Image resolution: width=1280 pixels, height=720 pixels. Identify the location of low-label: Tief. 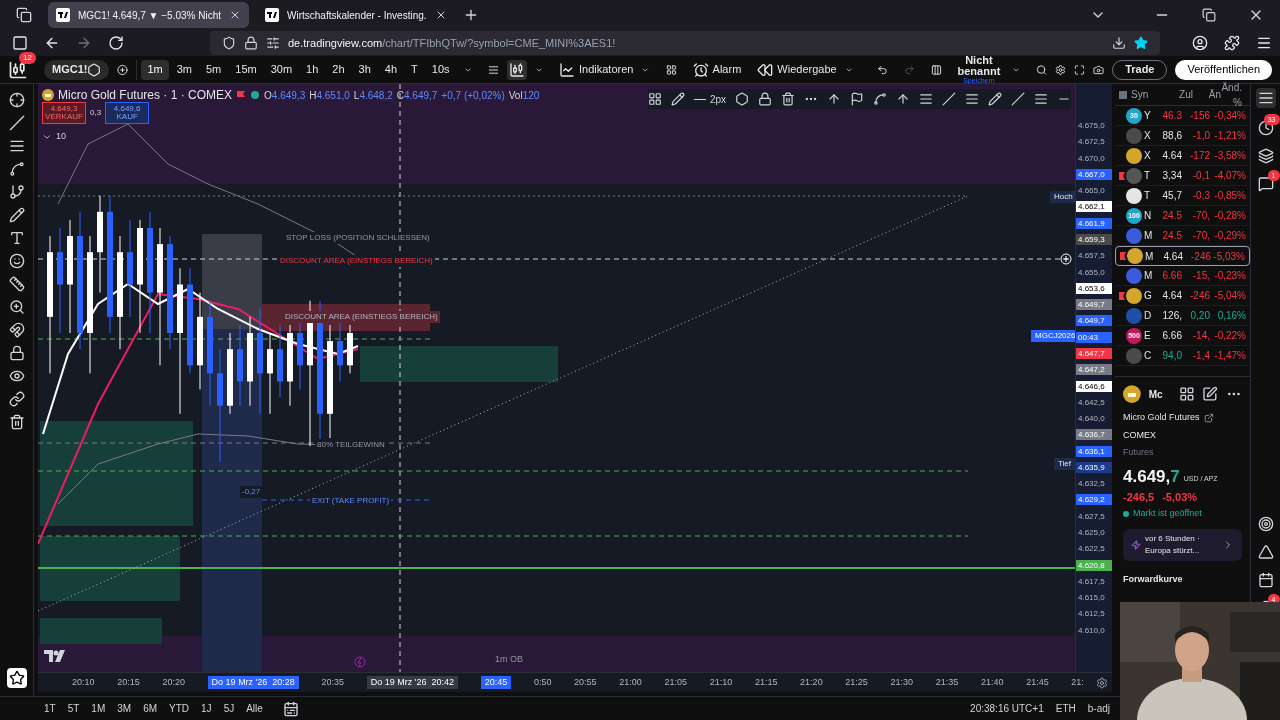
(1064, 464).